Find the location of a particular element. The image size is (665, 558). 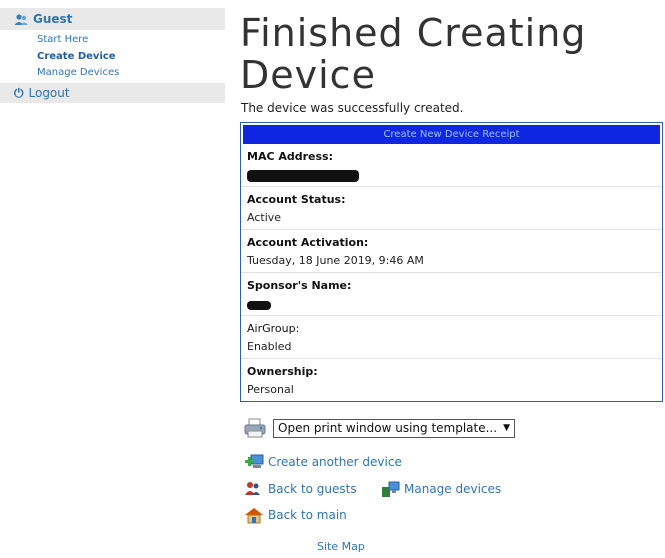

logout-label: Logout is located at coordinates (49, 93).